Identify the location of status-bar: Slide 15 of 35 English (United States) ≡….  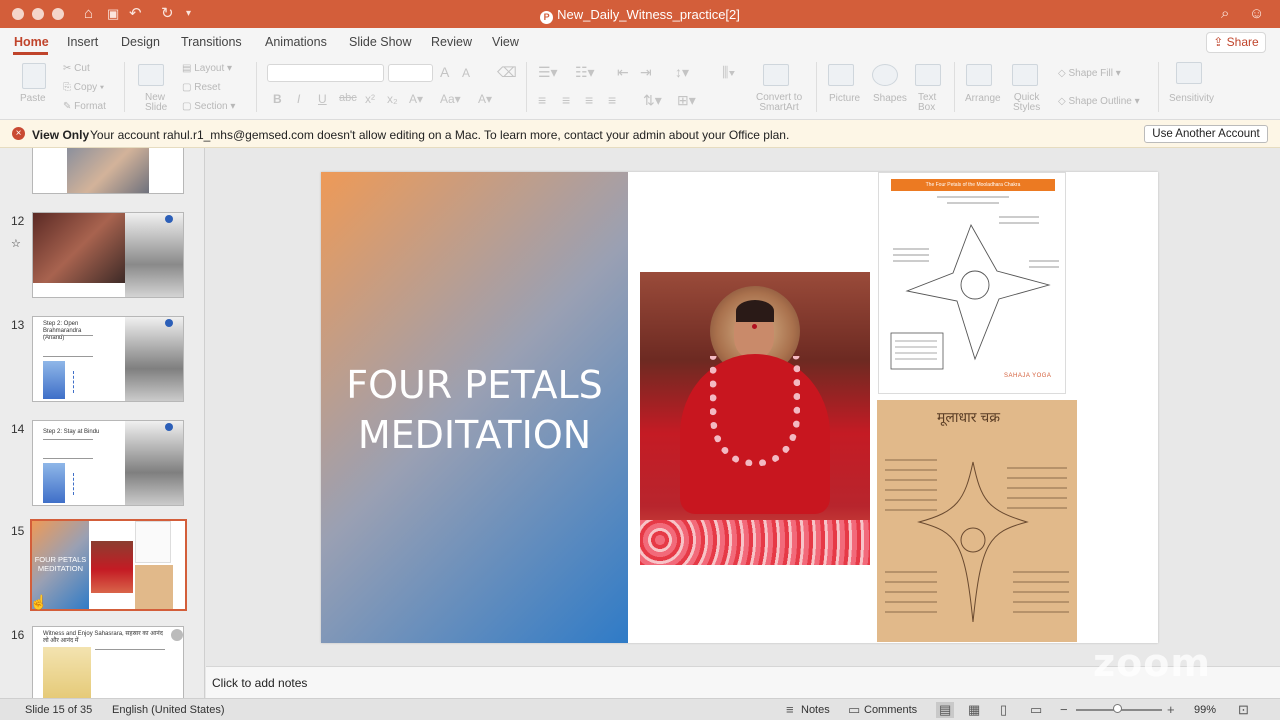
(640, 709).